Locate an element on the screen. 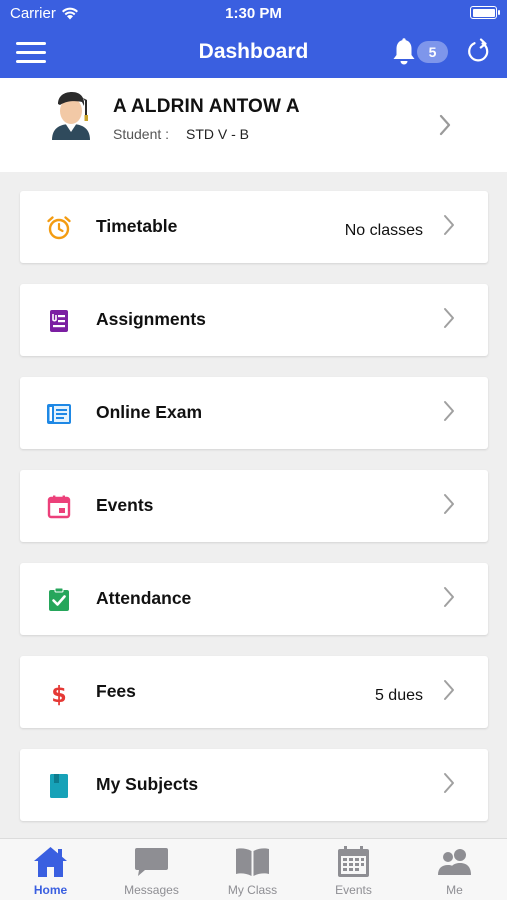 The image size is (507, 900). tab-home: Home is located at coordinates (50, 869).